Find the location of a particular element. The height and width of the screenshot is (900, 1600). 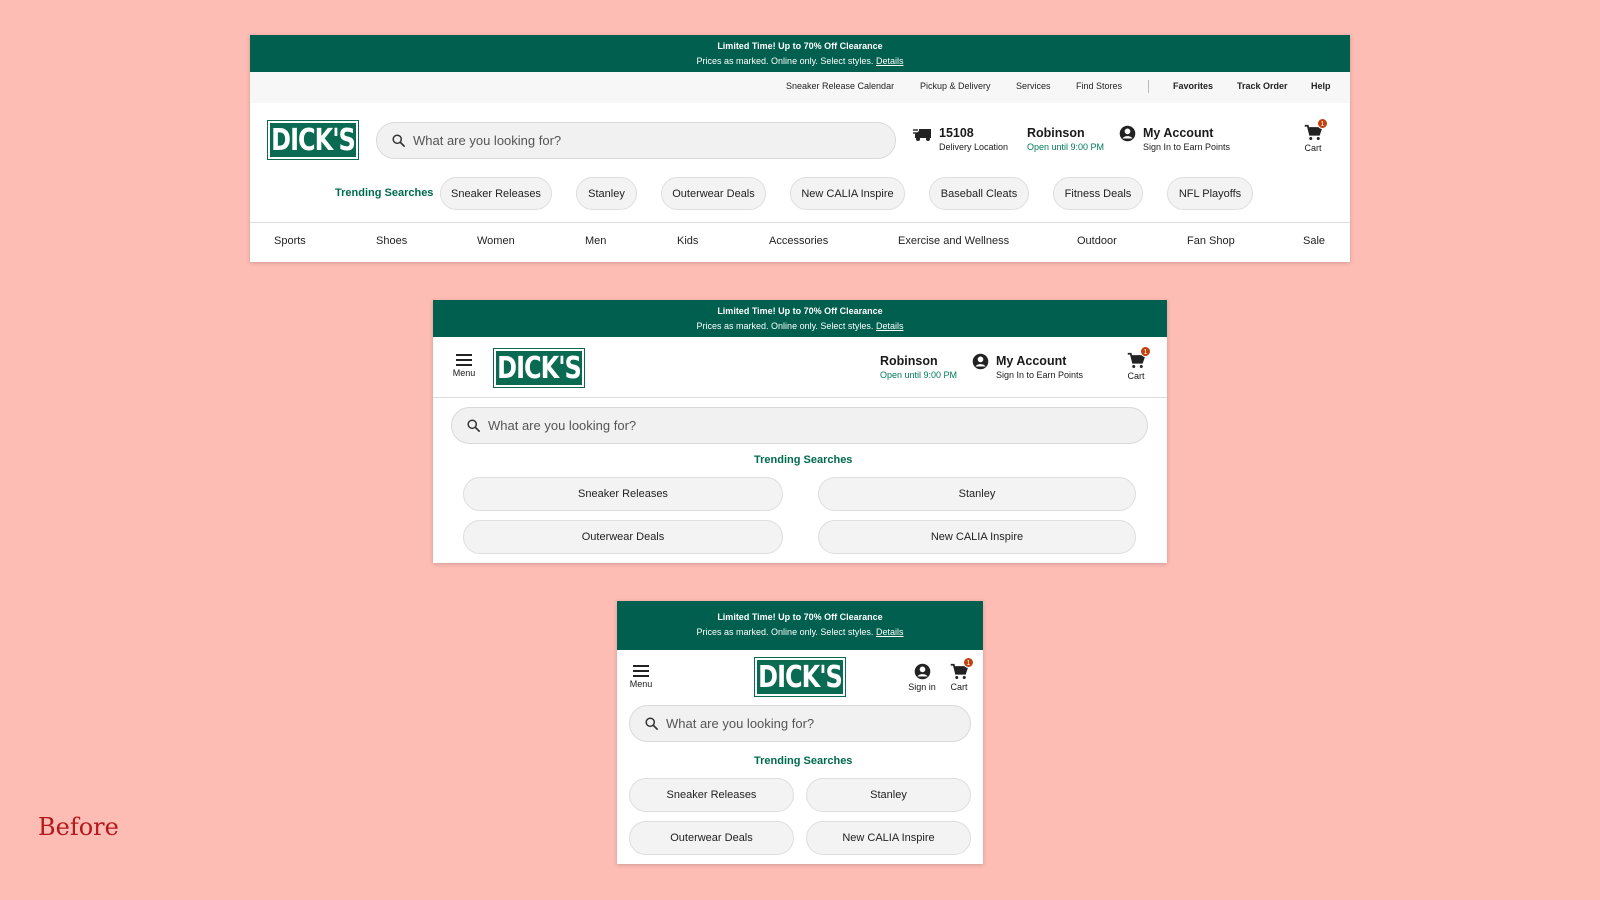

util-link-track-order: Track Order is located at coordinates (1262, 86).